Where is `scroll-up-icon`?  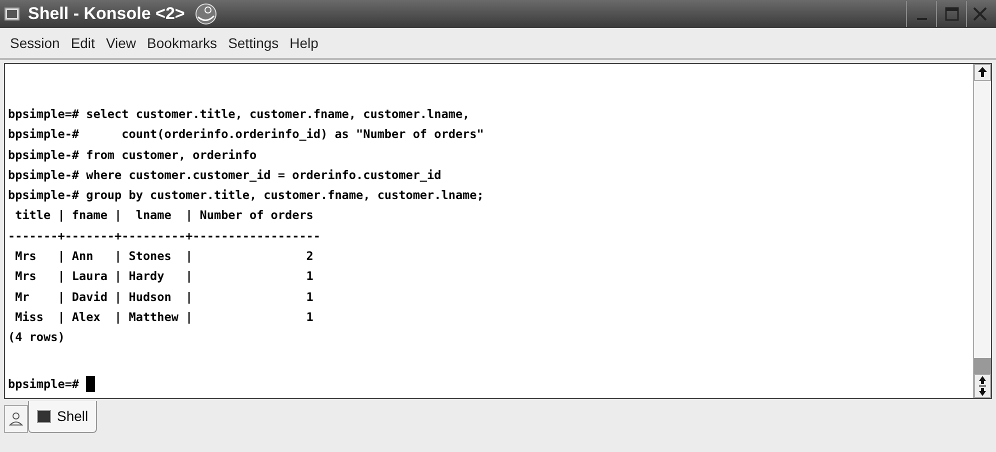
scroll-up-icon is located at coordinates (982, 72).